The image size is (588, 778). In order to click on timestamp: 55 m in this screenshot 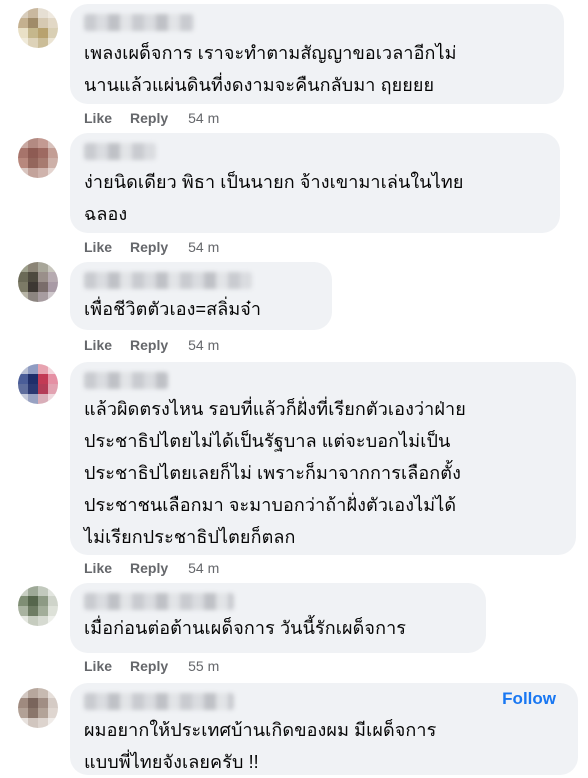, I will do `click(203, 666)`.